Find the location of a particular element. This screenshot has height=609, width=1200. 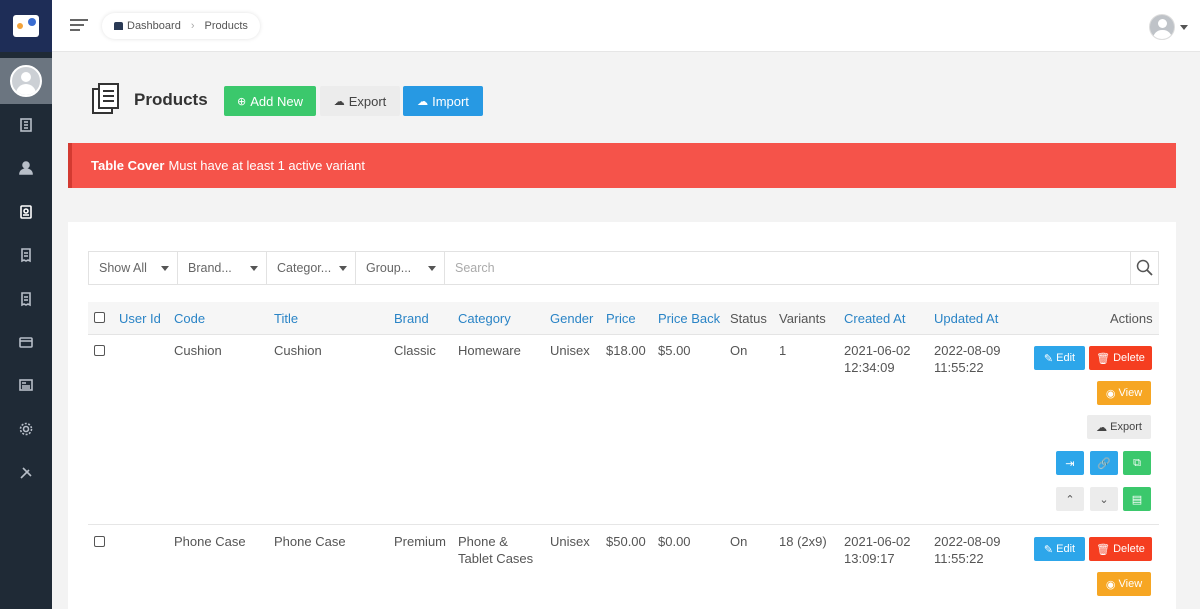

sidebar-item-settings is located at coordinates (26, 429).